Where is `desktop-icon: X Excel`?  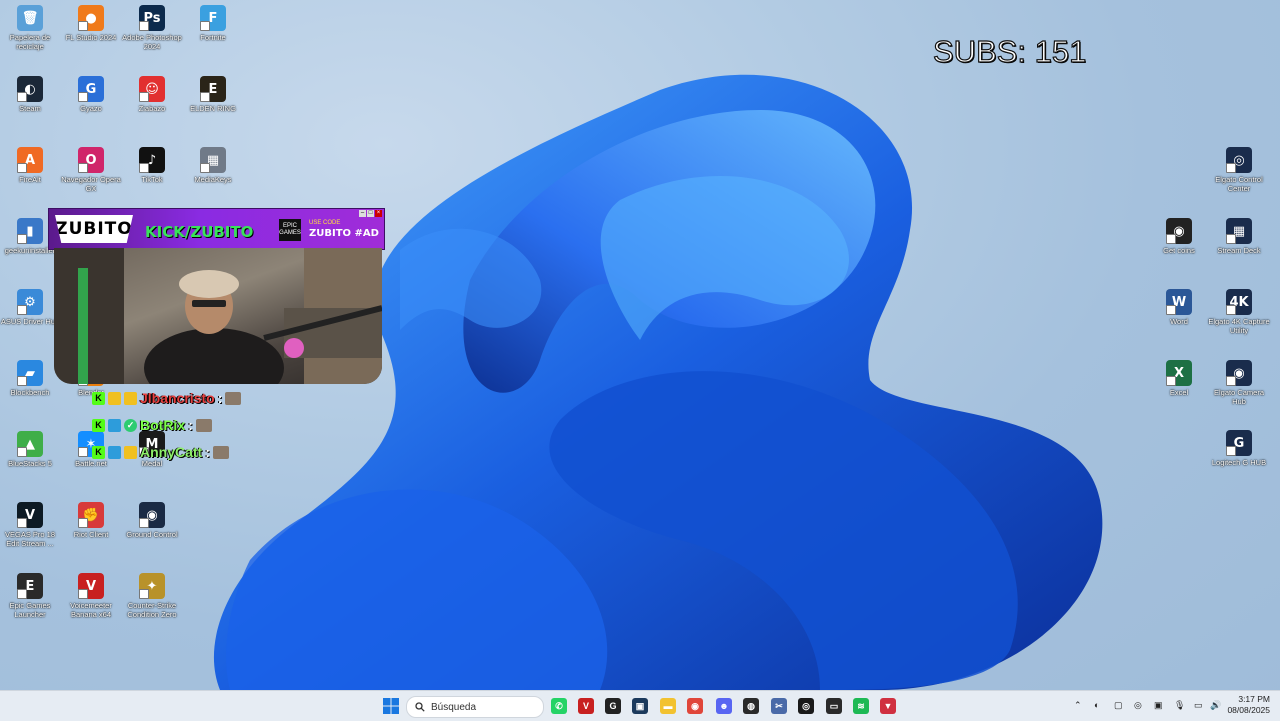 desktop-icon: X Excel is located at coordinates (1179, 378).